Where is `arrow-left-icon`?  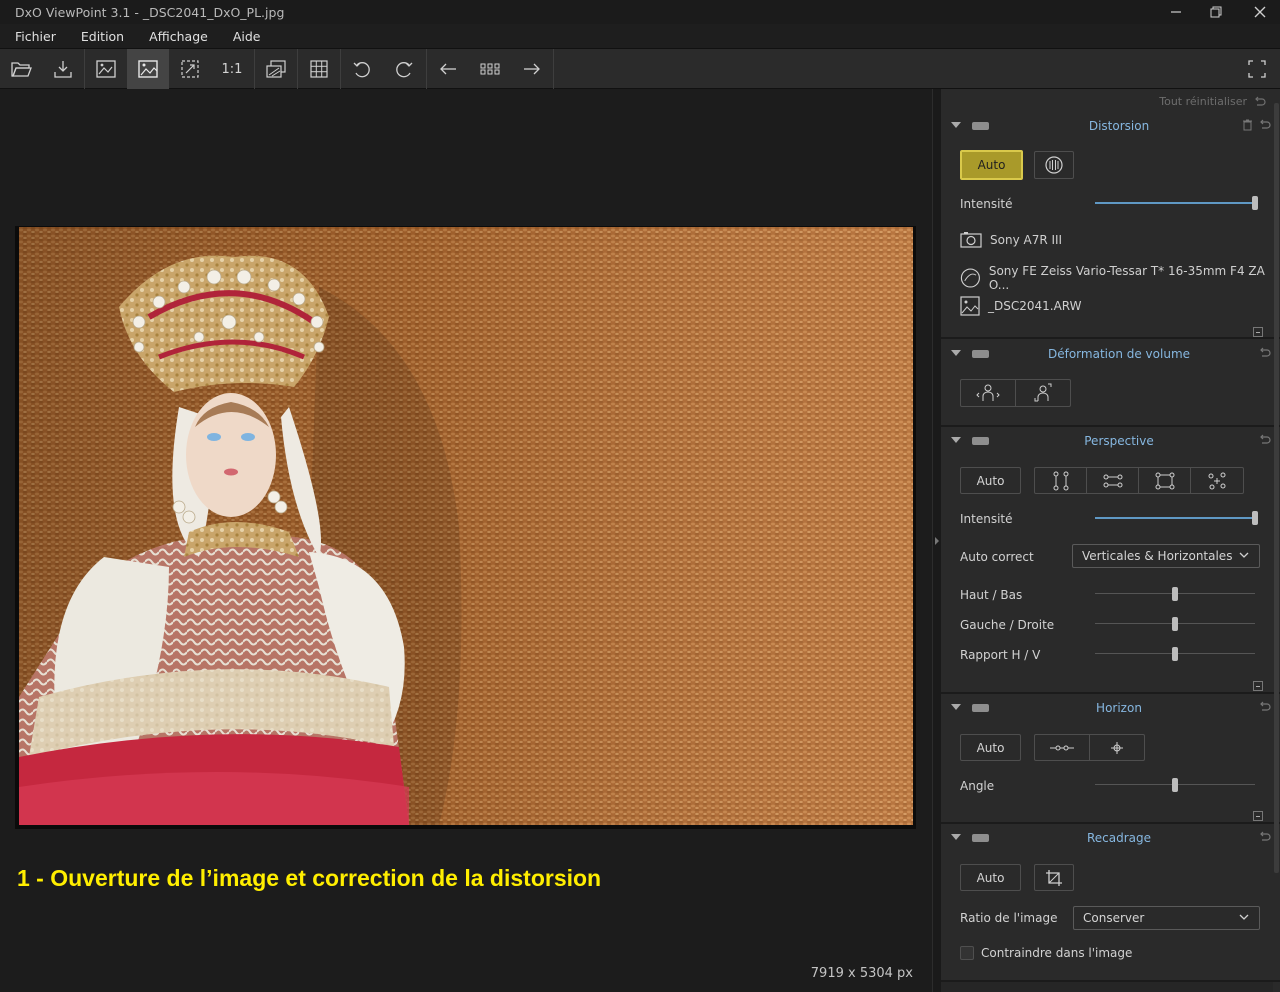
arrow-left-icon is located at coordinates (448, 69).